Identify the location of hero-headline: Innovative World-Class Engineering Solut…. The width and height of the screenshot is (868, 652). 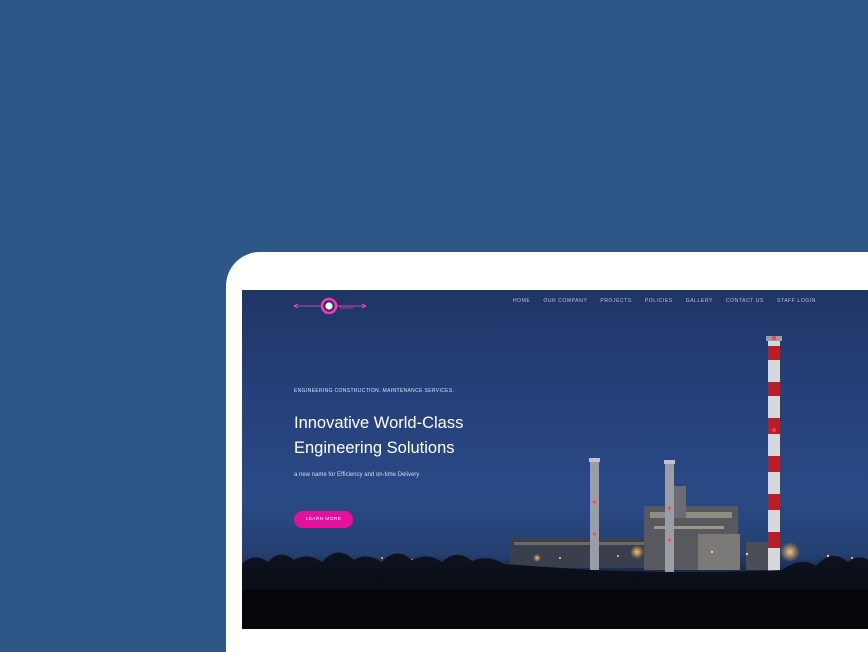
(414, 436).